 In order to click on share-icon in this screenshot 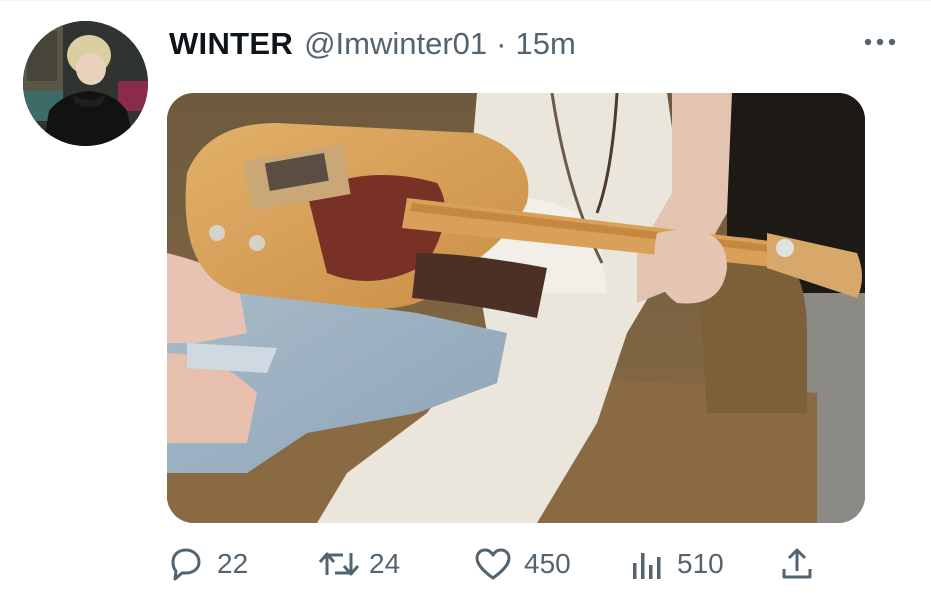, I will do `click(797, 564)`.